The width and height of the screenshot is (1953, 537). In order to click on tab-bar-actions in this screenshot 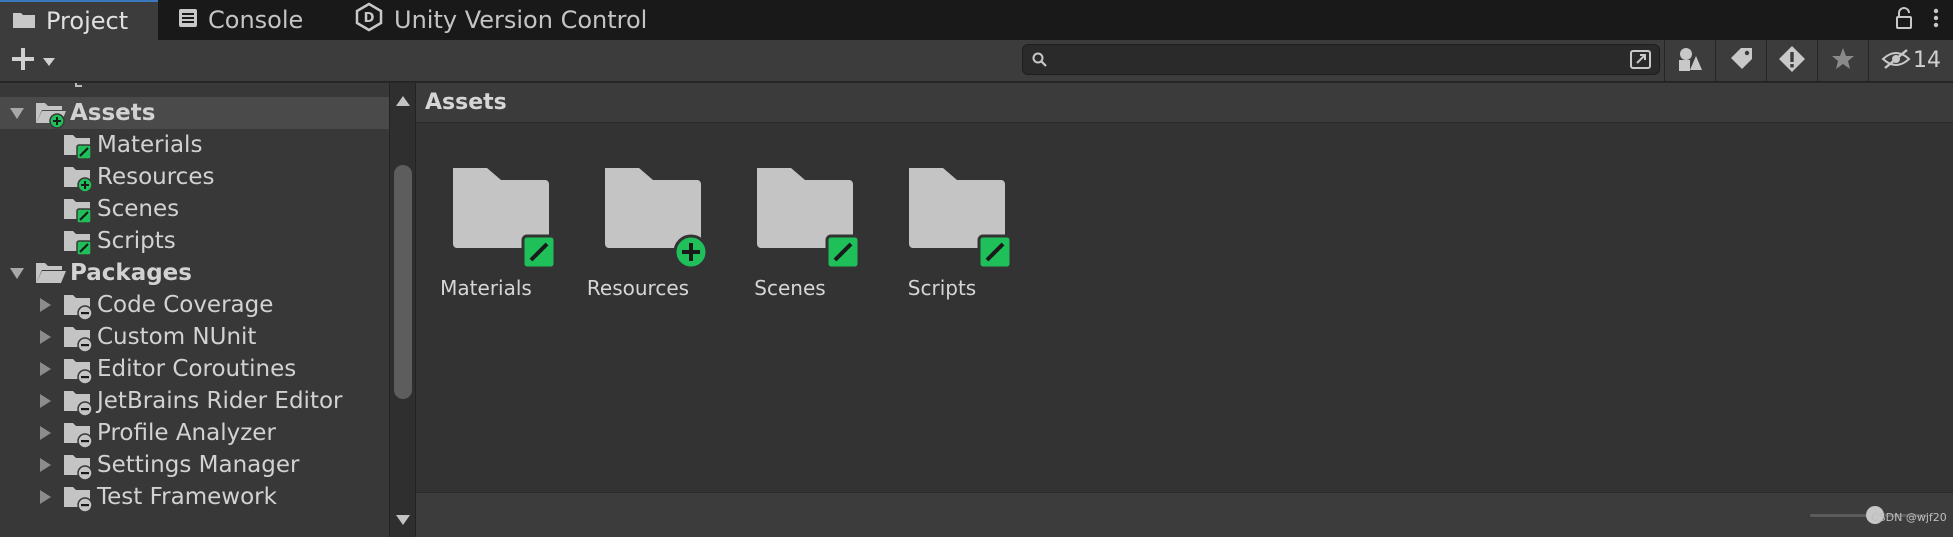, I will do `click(1917, 20)`.